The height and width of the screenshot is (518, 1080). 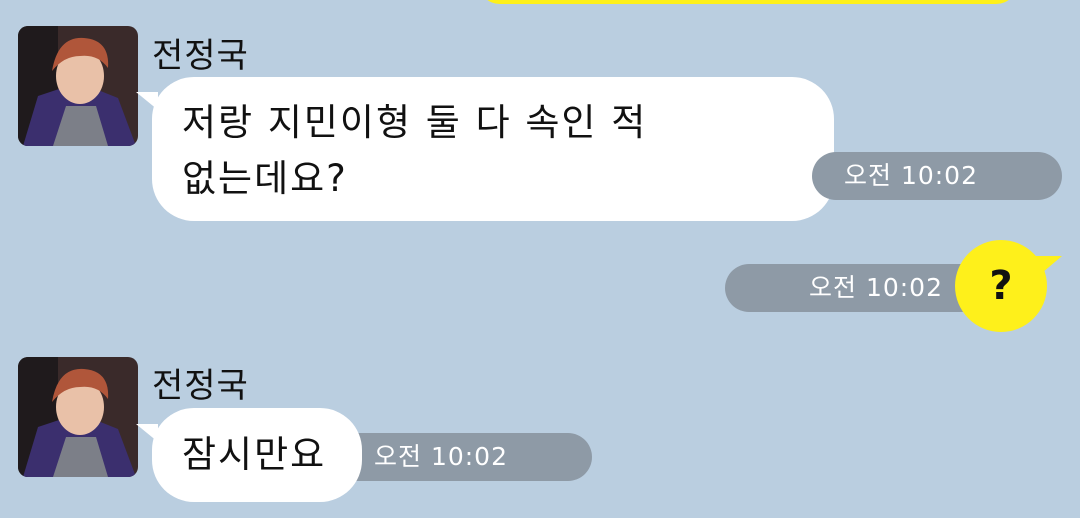 I want to click on previous-message-bubble, so click(x=748, y=2).